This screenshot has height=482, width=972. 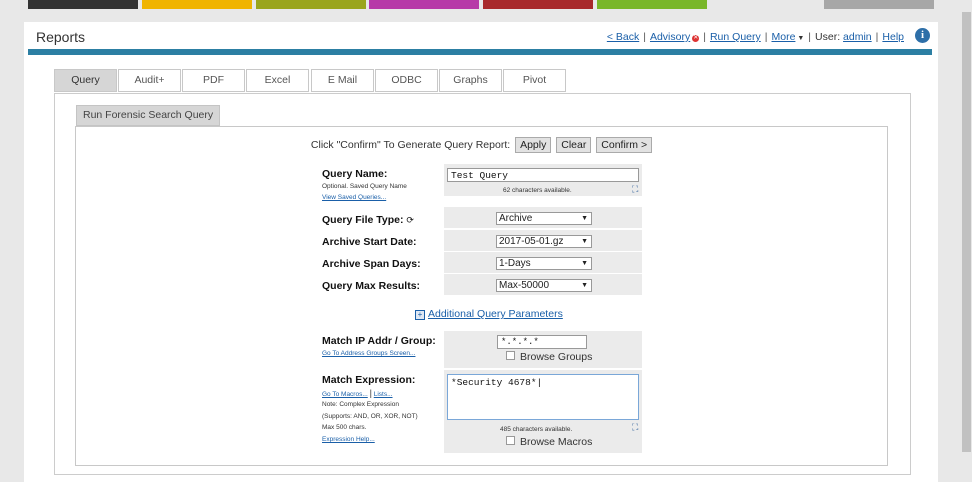 What do you see at coordinates (543, 175) in the screenshot?
I see `query-name-input: Test Query` at bounding box center [543, 175].